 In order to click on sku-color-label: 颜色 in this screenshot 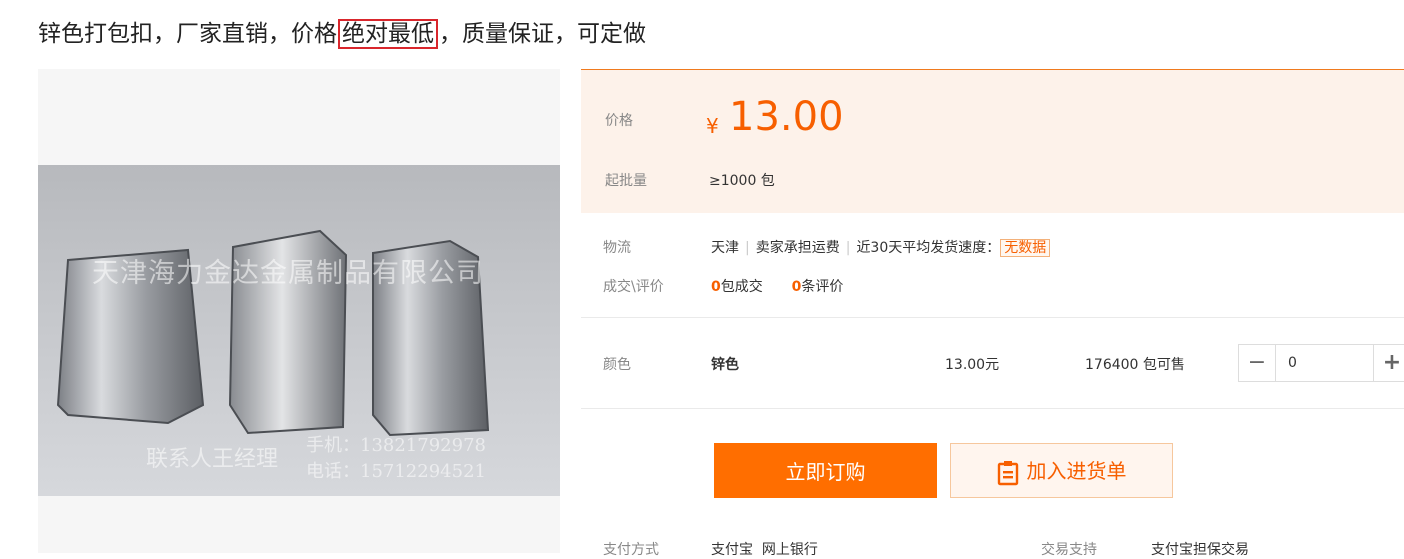, I will do `click(617, 365)`.